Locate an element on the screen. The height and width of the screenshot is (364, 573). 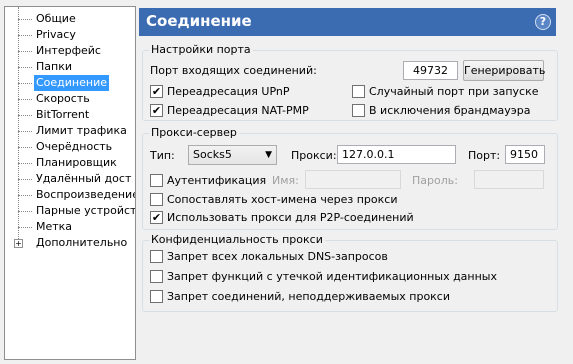
sidebar-item-label: Интерфейс is located at coordinates (68, 50).